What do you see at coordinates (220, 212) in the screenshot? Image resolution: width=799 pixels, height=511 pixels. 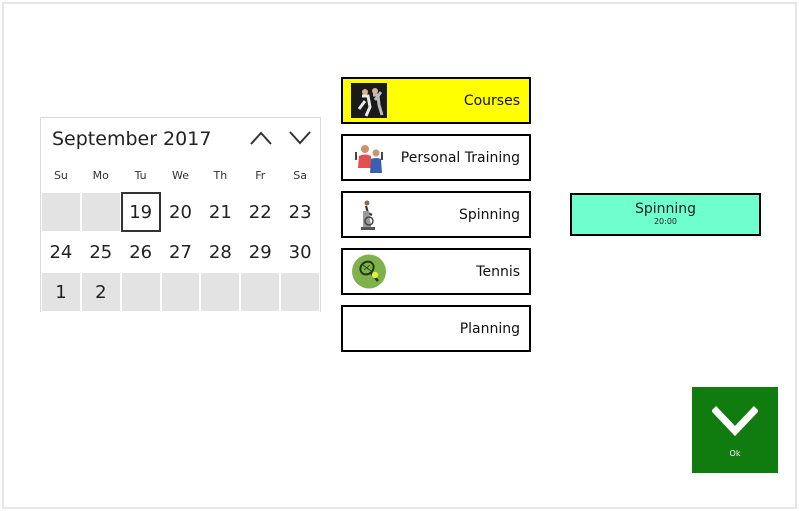 I see `calendar-day: 21` at bounding box center [220, 212].